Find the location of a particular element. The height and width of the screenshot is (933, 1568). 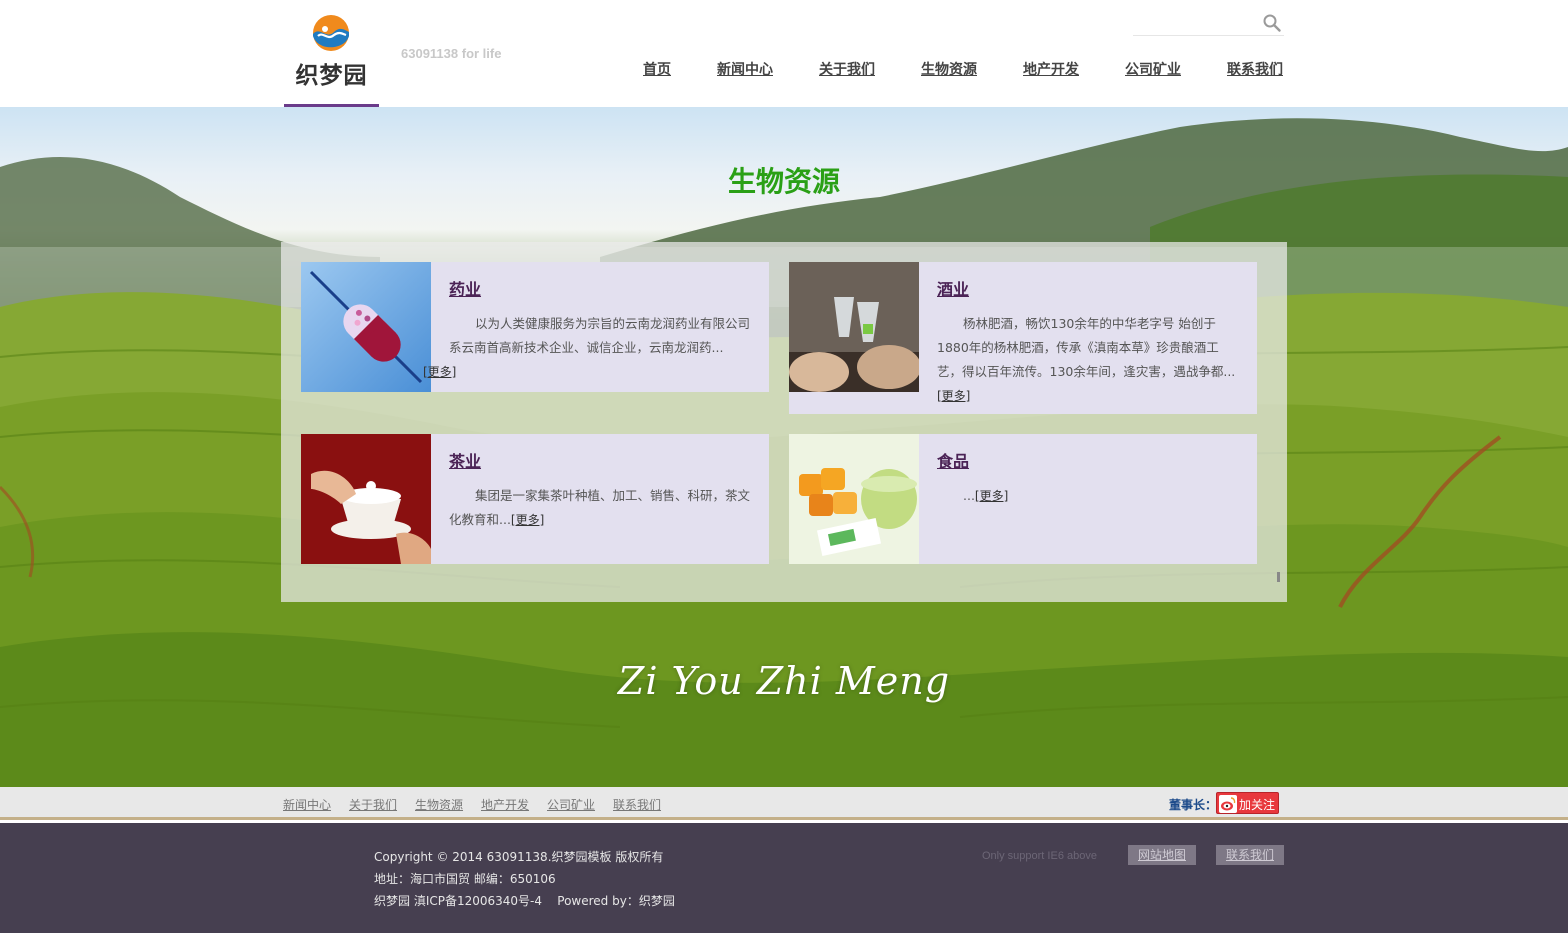

footer-link-bio: 生物资源 is located at coordinates (439, 804).